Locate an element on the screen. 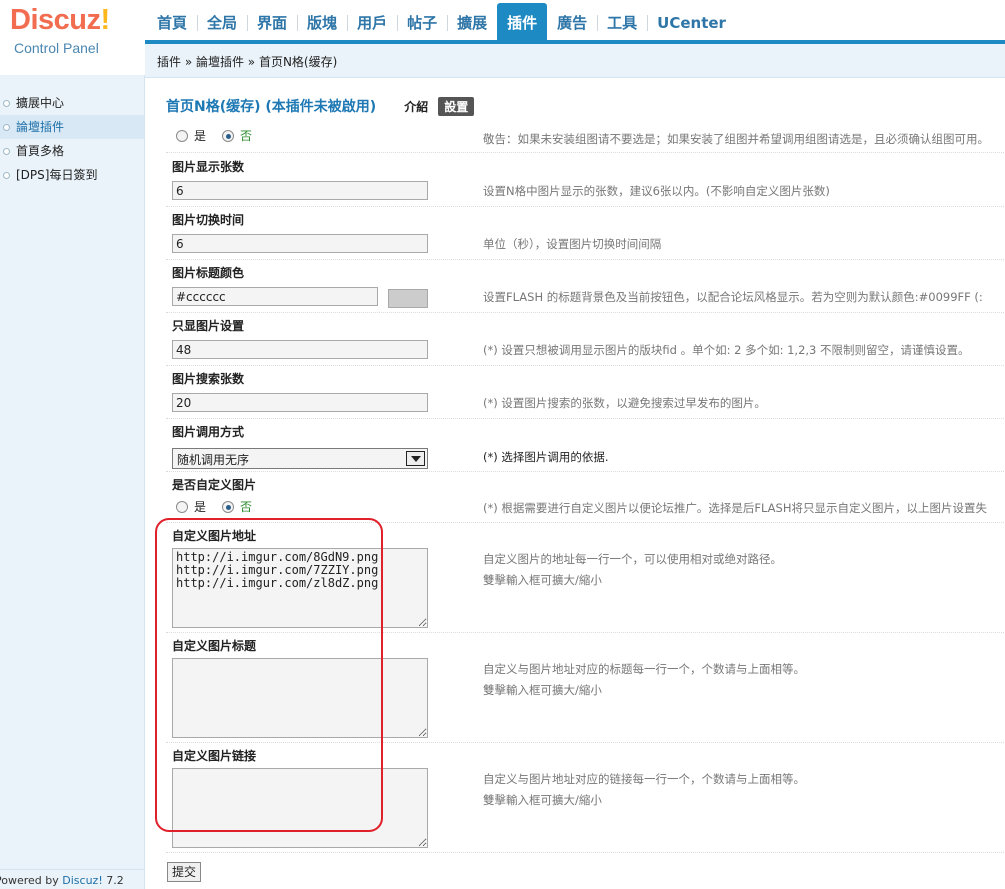 The height and width of the screenshot is (889, 1005). nav-global: 全局 is located at coordinates (222, 20).